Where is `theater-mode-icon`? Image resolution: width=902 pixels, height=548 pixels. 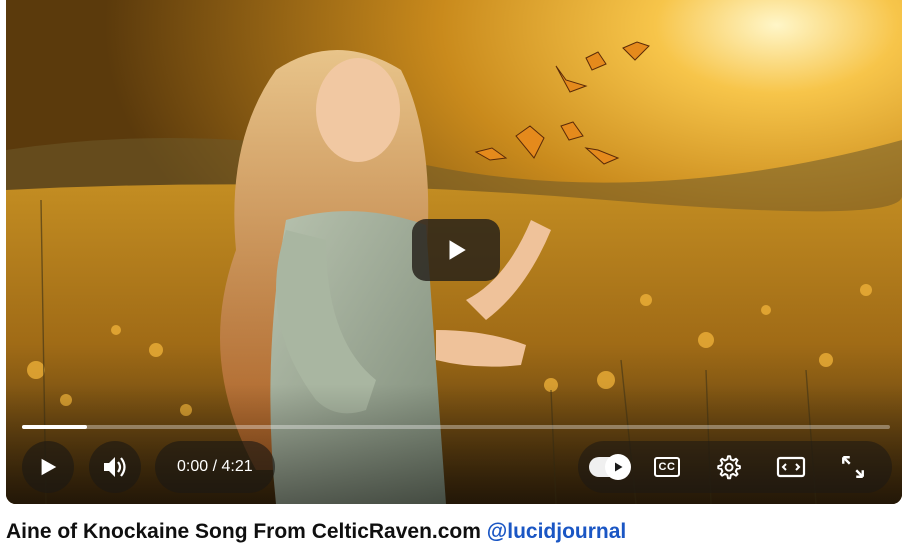 theater-mode-icon is located at coordinates (791, 467).